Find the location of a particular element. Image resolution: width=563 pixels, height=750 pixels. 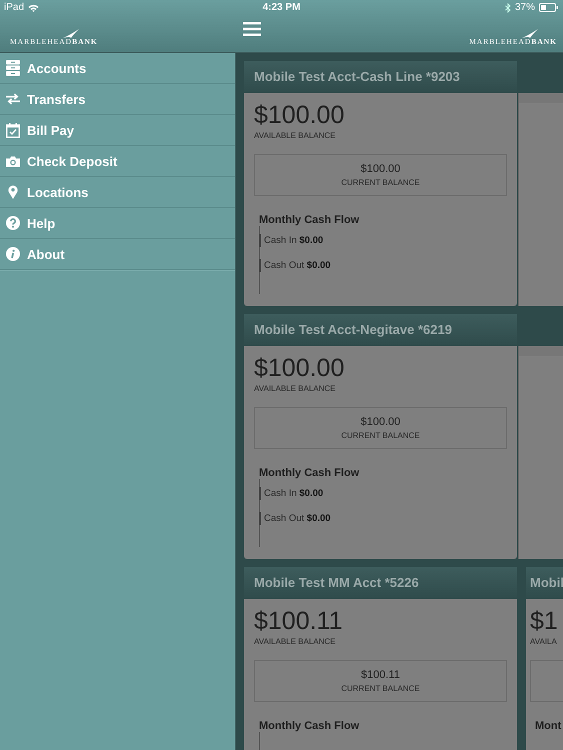

sidebar-item: Locations is located at coordinates (117, 192).